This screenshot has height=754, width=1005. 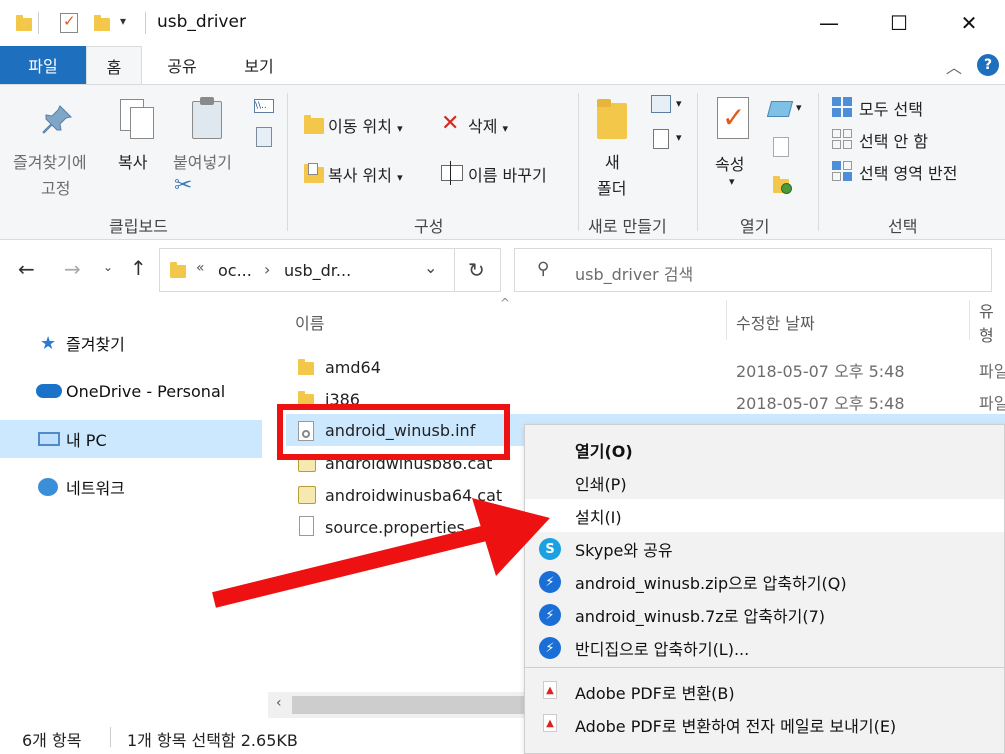 What do you see at coordinates (365, 174) in the screenshot?
I see `copy-to-button: 복사 위치 ▾` at bounding box center [365, 174].